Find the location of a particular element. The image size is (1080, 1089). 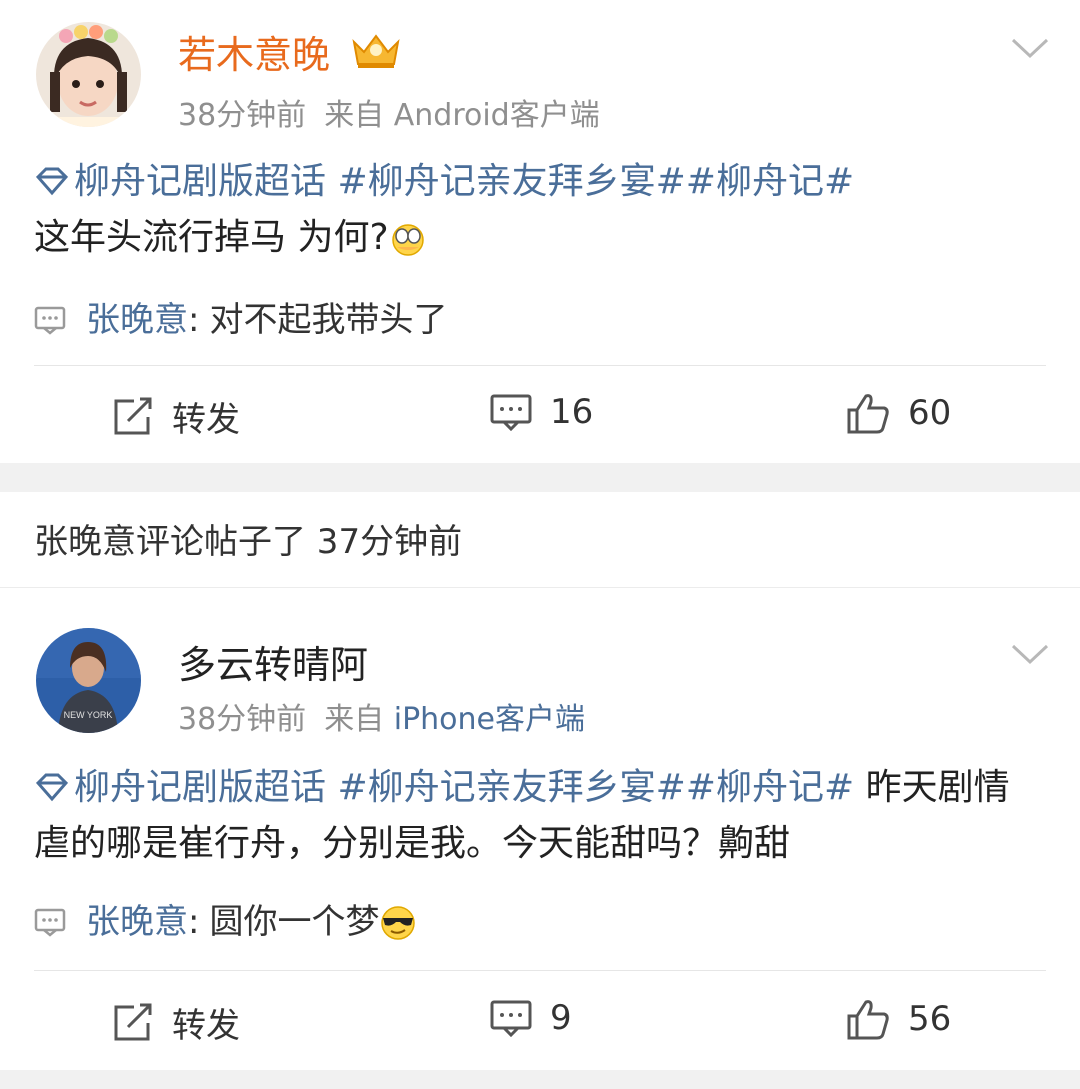

svg-text: NEW YORK is located at coordinates (88, 715).